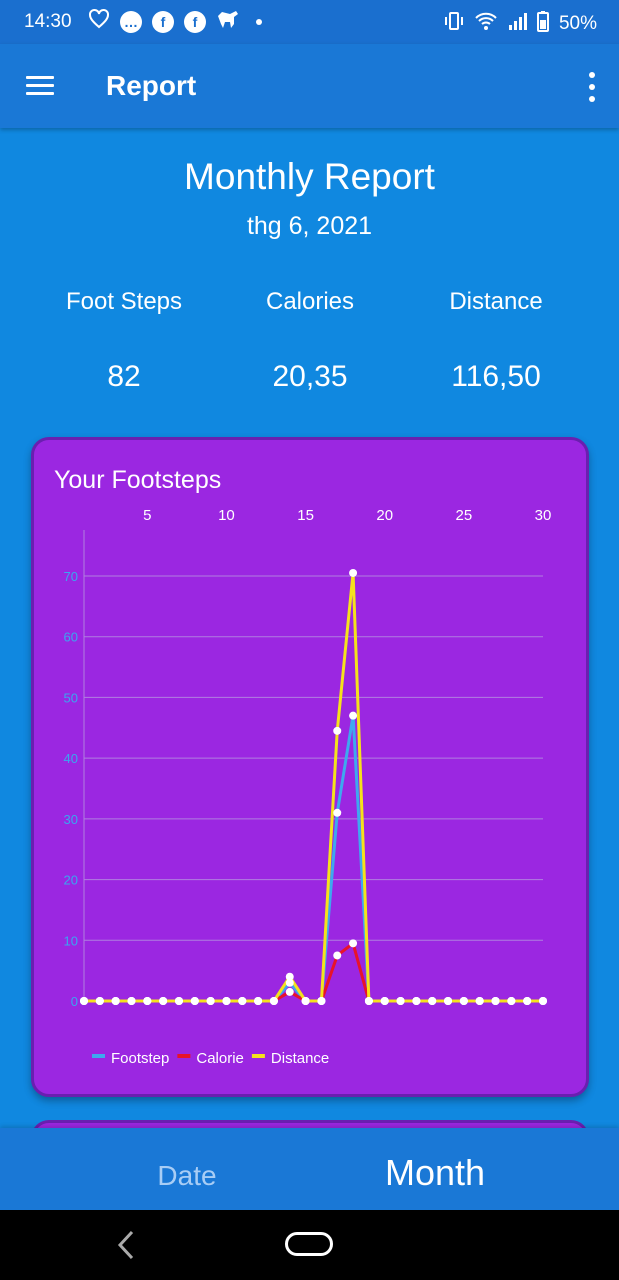  I want to click on y-tick-label: 0, so click(74, 1001).